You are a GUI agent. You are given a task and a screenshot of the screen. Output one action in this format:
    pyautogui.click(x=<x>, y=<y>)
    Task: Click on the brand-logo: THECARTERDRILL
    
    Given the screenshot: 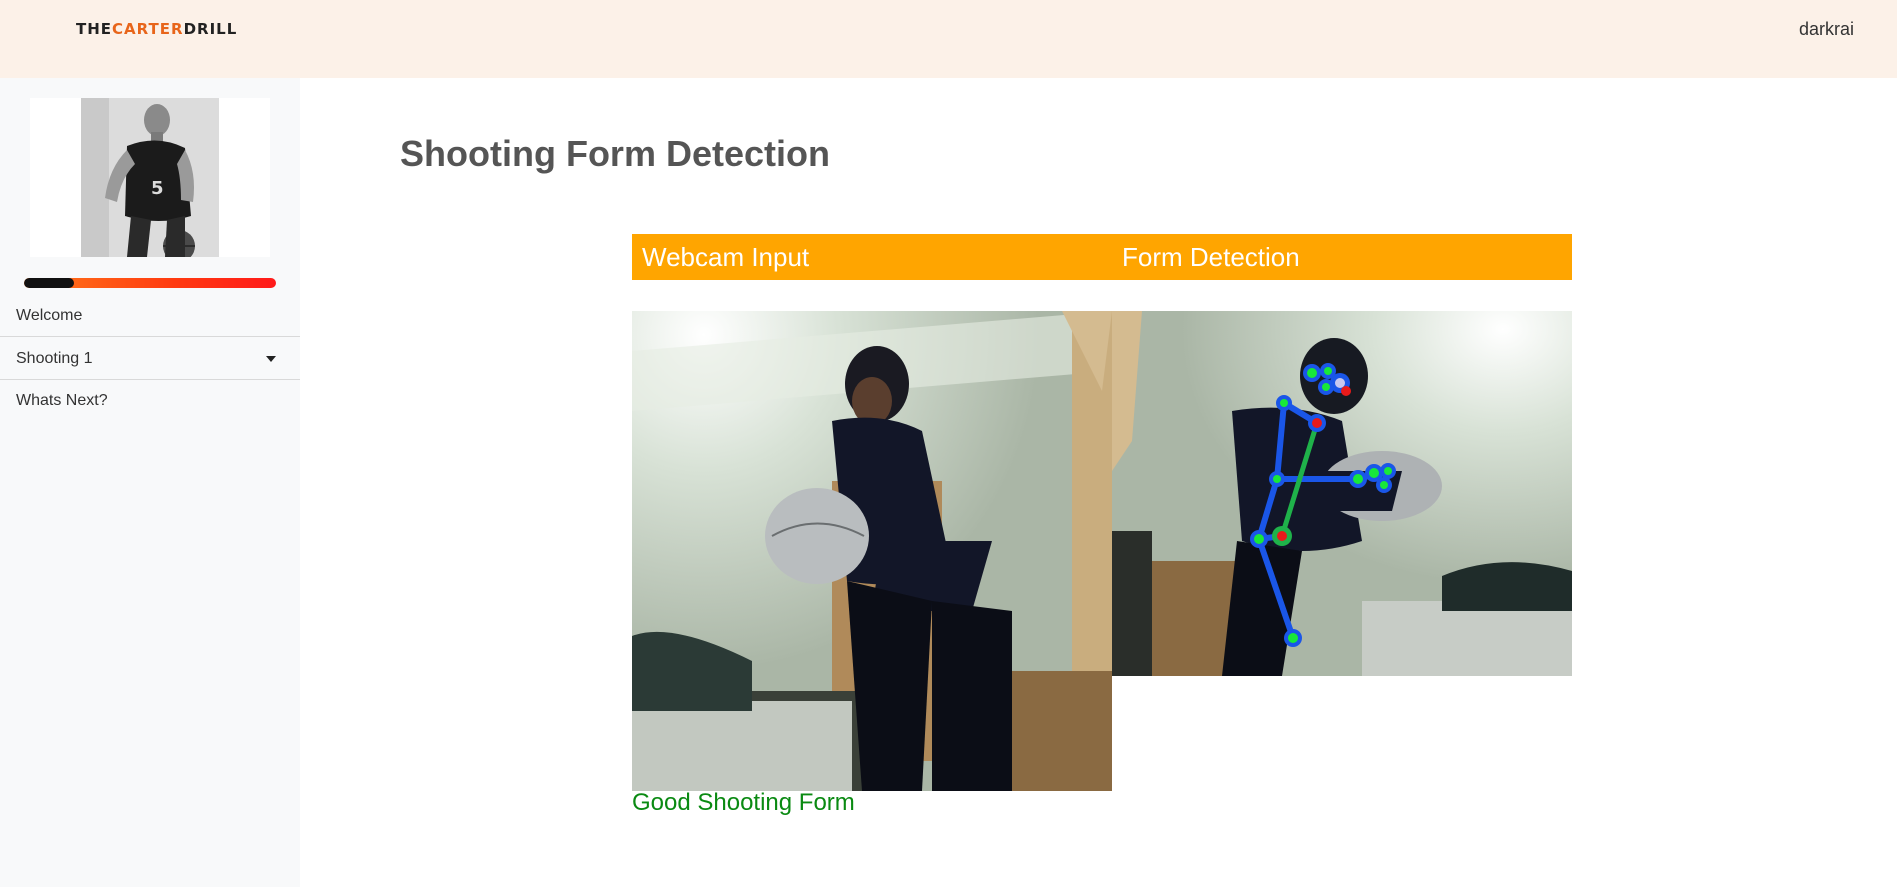 What is the action you would take?
    pyautogui.click(x=156, y=29)
    